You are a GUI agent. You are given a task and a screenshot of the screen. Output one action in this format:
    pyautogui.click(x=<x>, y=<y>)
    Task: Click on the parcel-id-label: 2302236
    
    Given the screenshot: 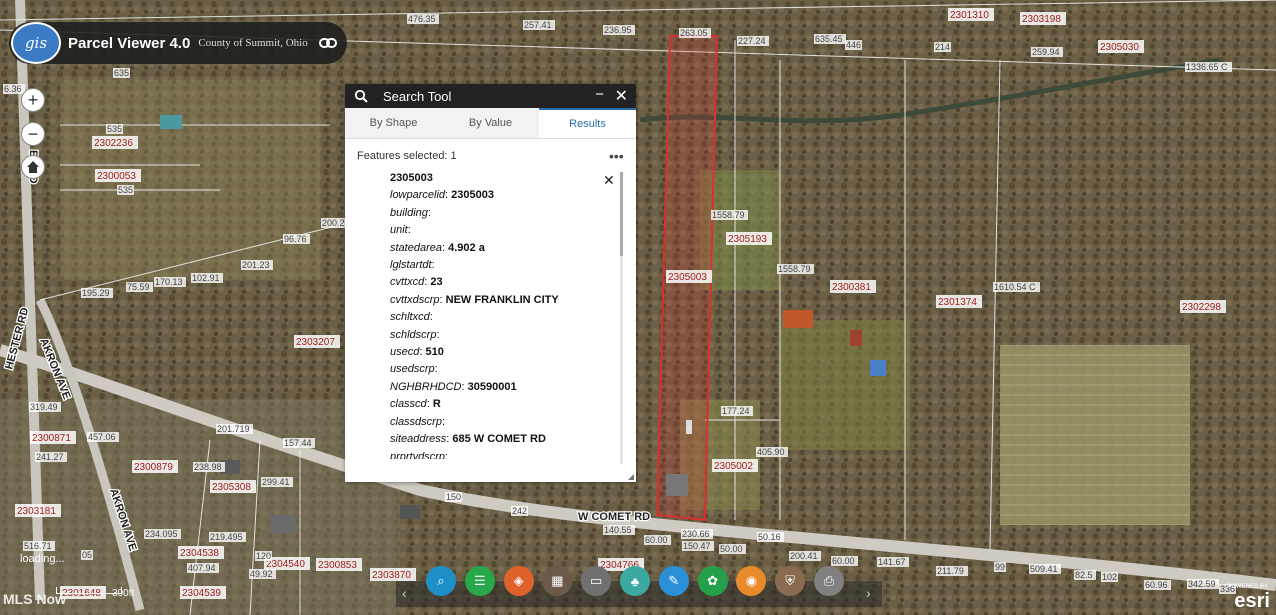 What is the action you would take?
    pyautogui.click(x=113, y=143)
    